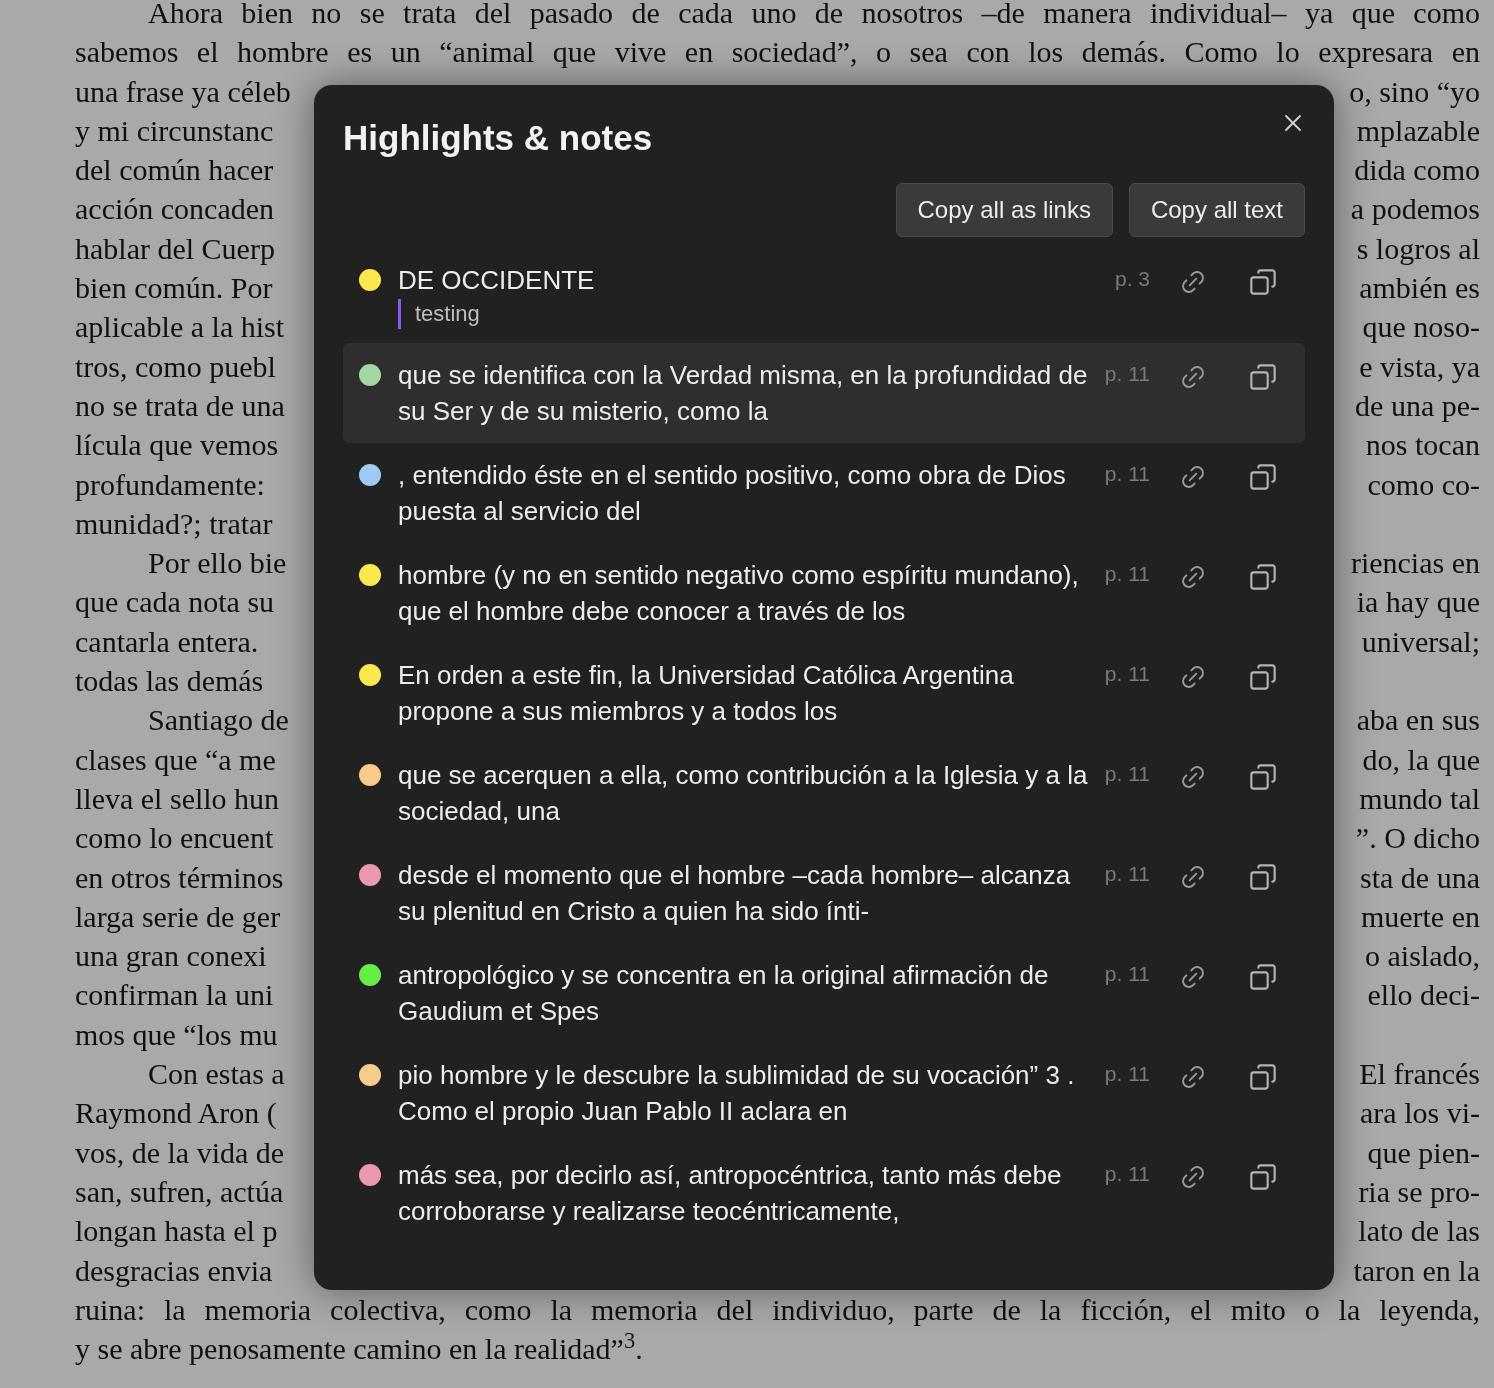 The height and width of the screenshot is (1388, 1494). What do you see at coordinates (179, 1191) in the screenshot?
I see `body-text: san, sufren, actúa` at bounding box center [179, 1191].